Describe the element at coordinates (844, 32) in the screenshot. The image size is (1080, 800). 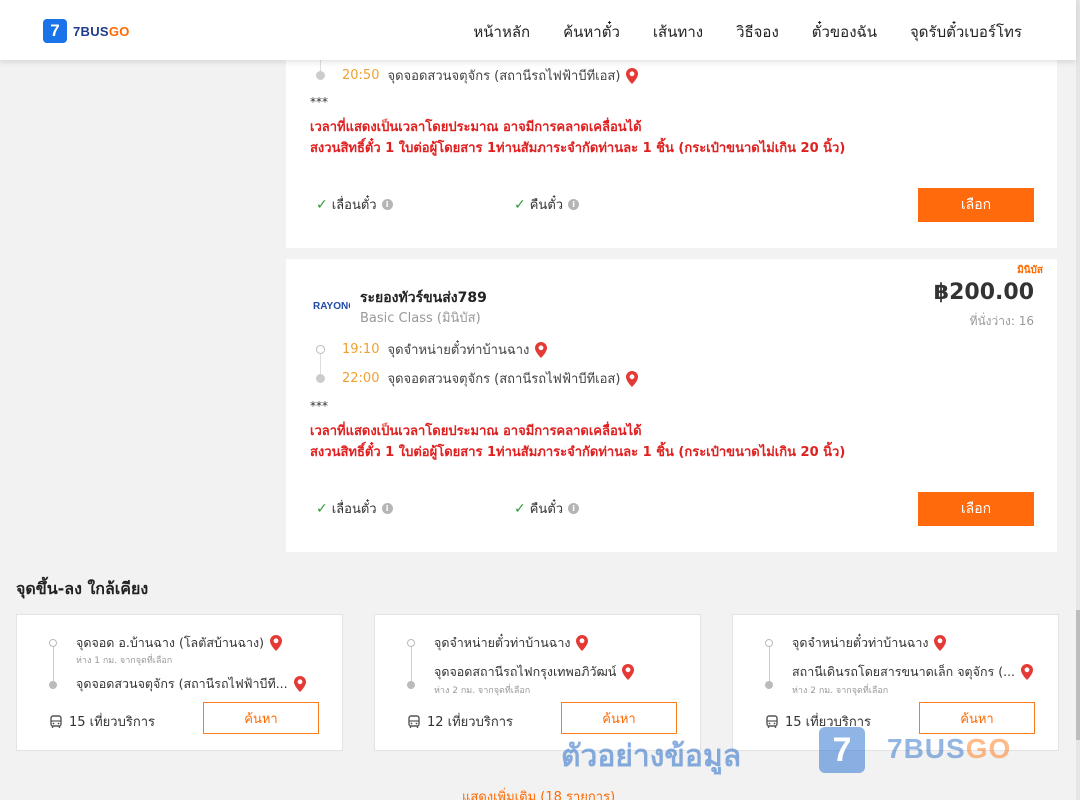
I see `nav-my-tickets: ตั๋วของฉัน` at that location.